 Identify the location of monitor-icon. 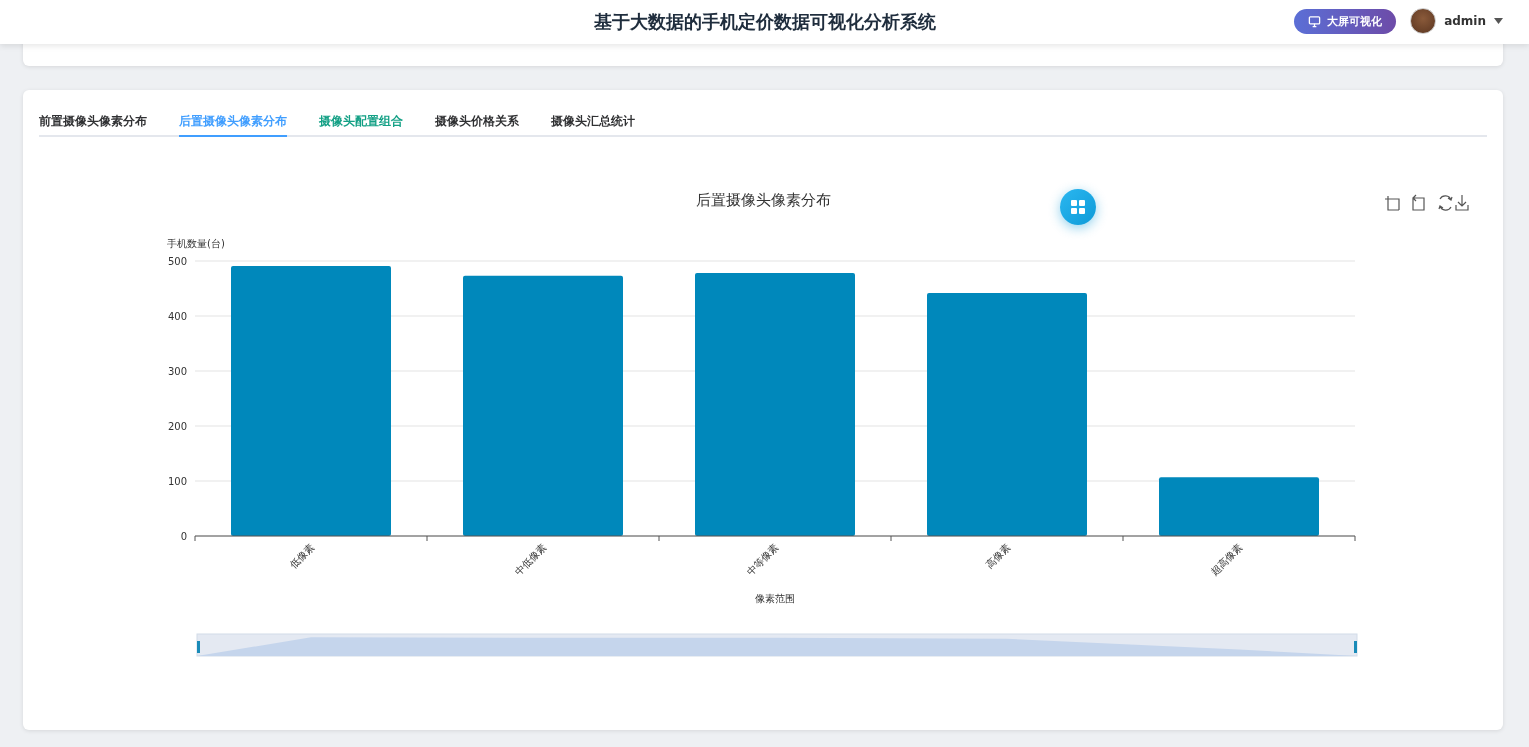
(1315, 21).